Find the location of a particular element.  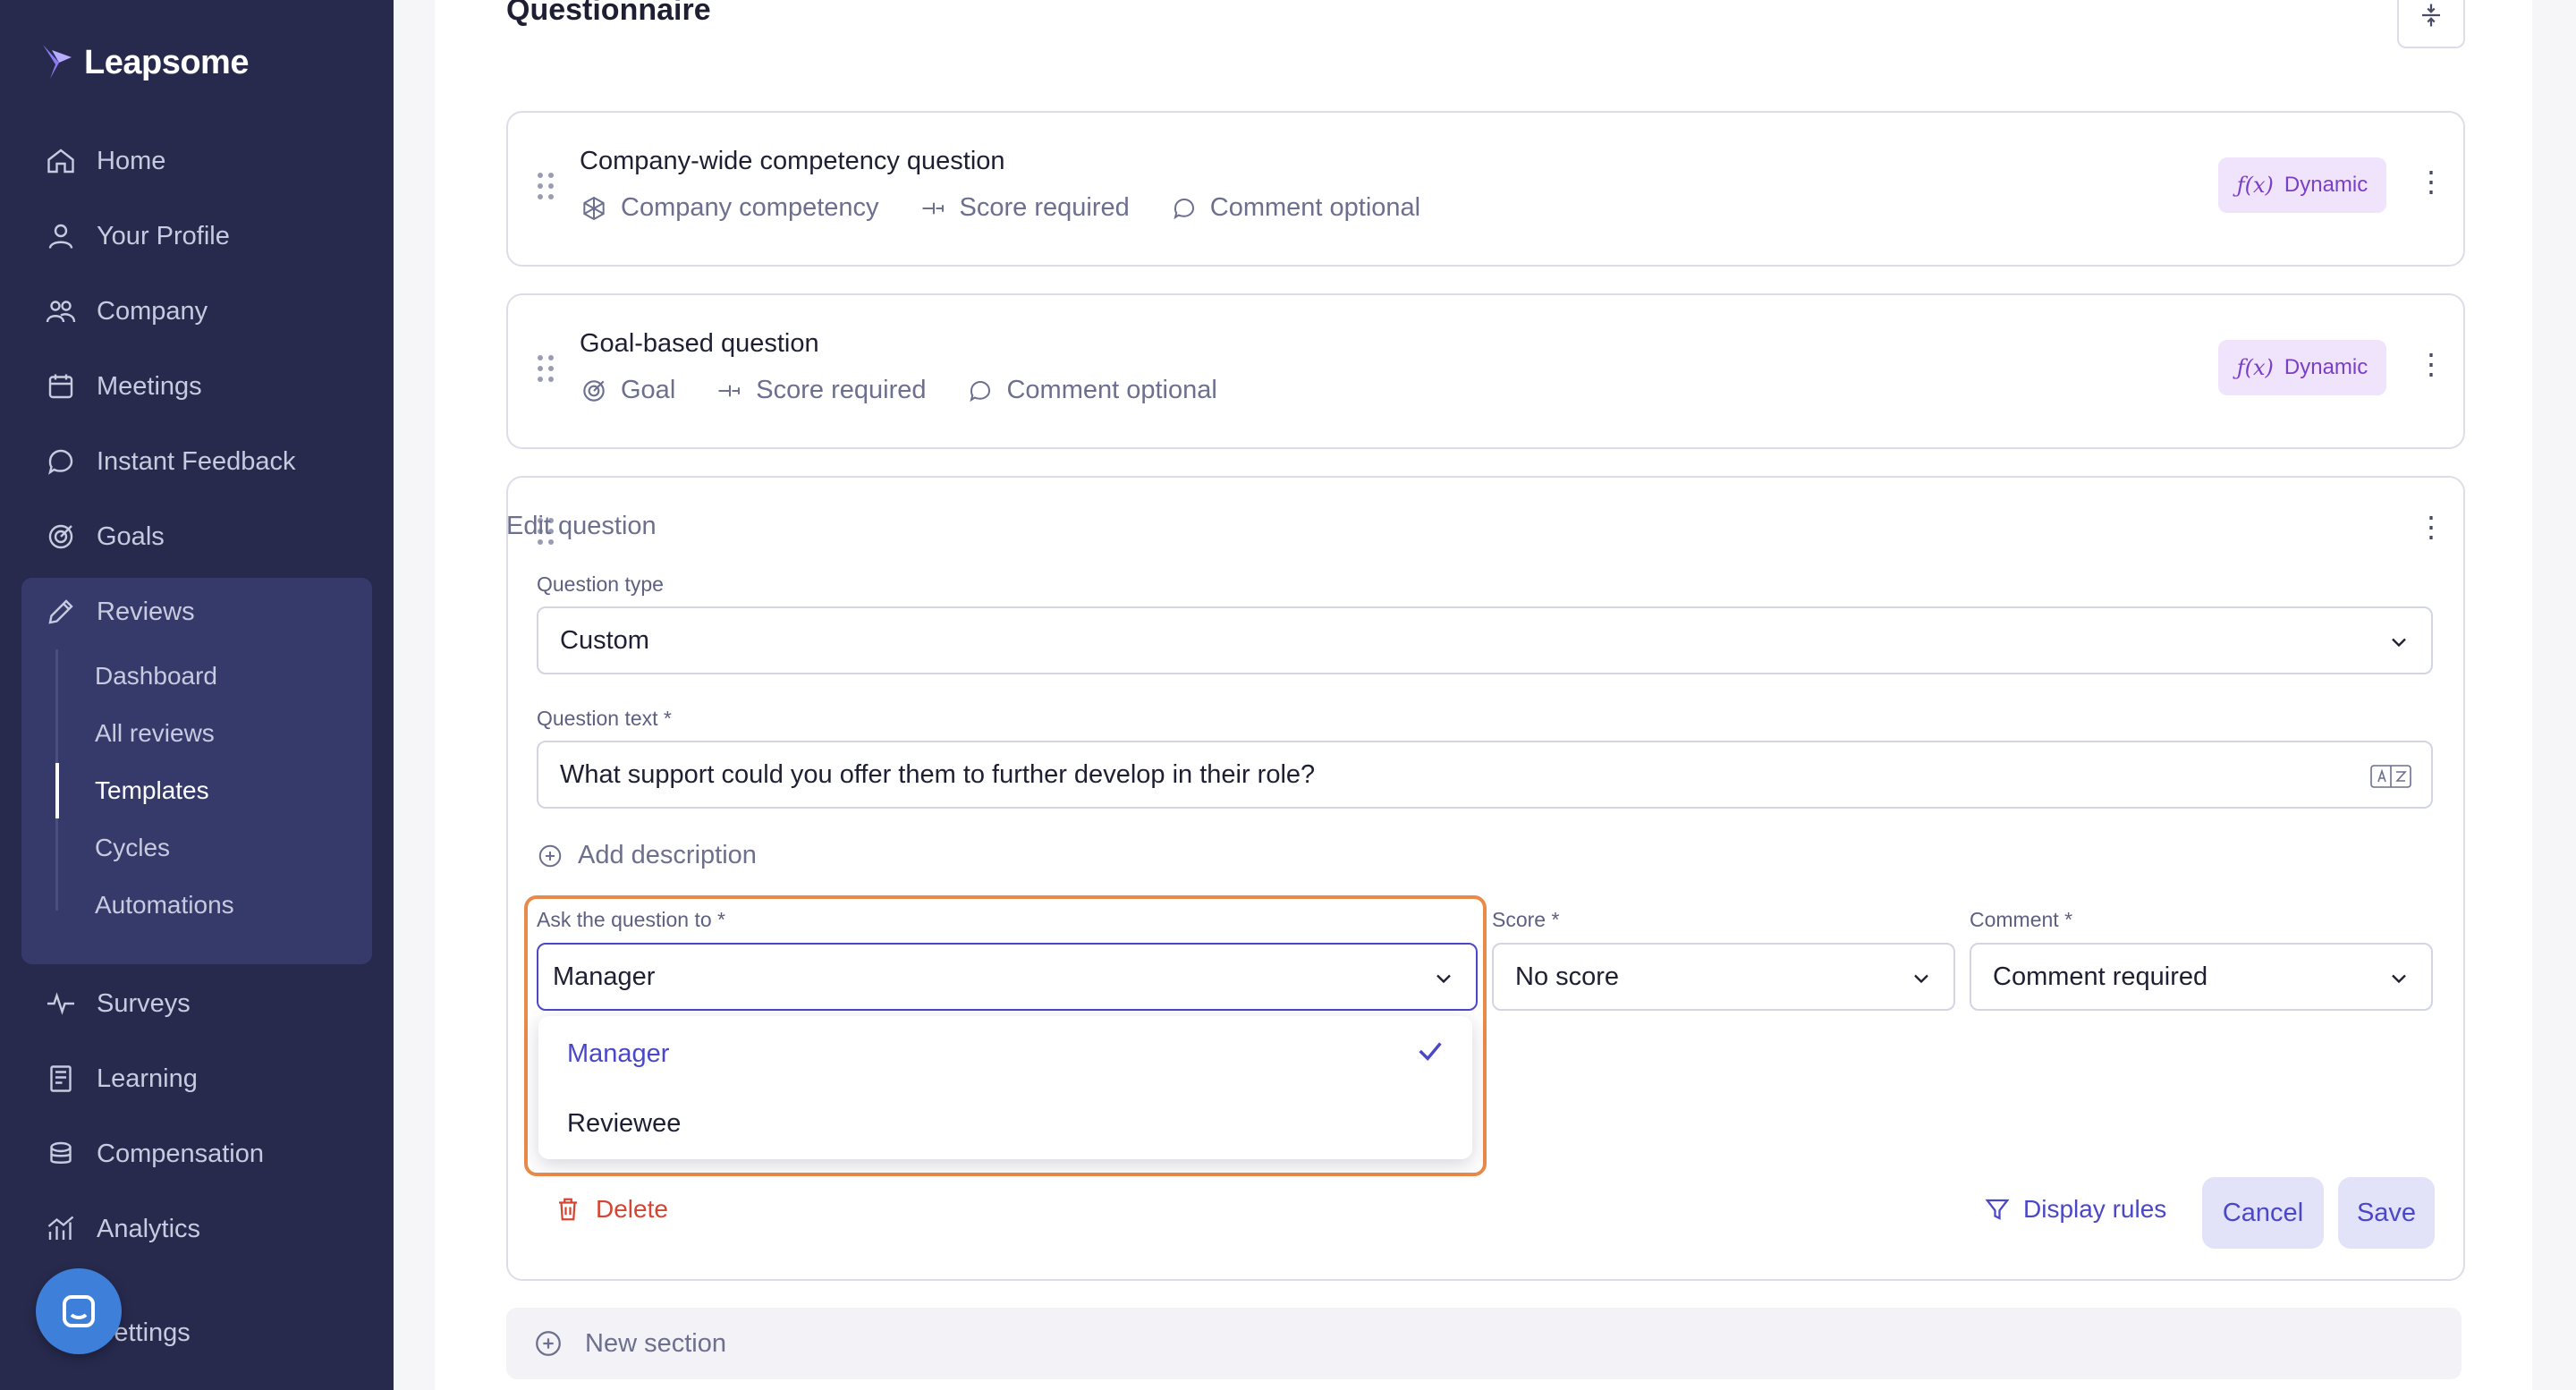

sidebar-item-templates: Templates is located at coordinates (152, 790).